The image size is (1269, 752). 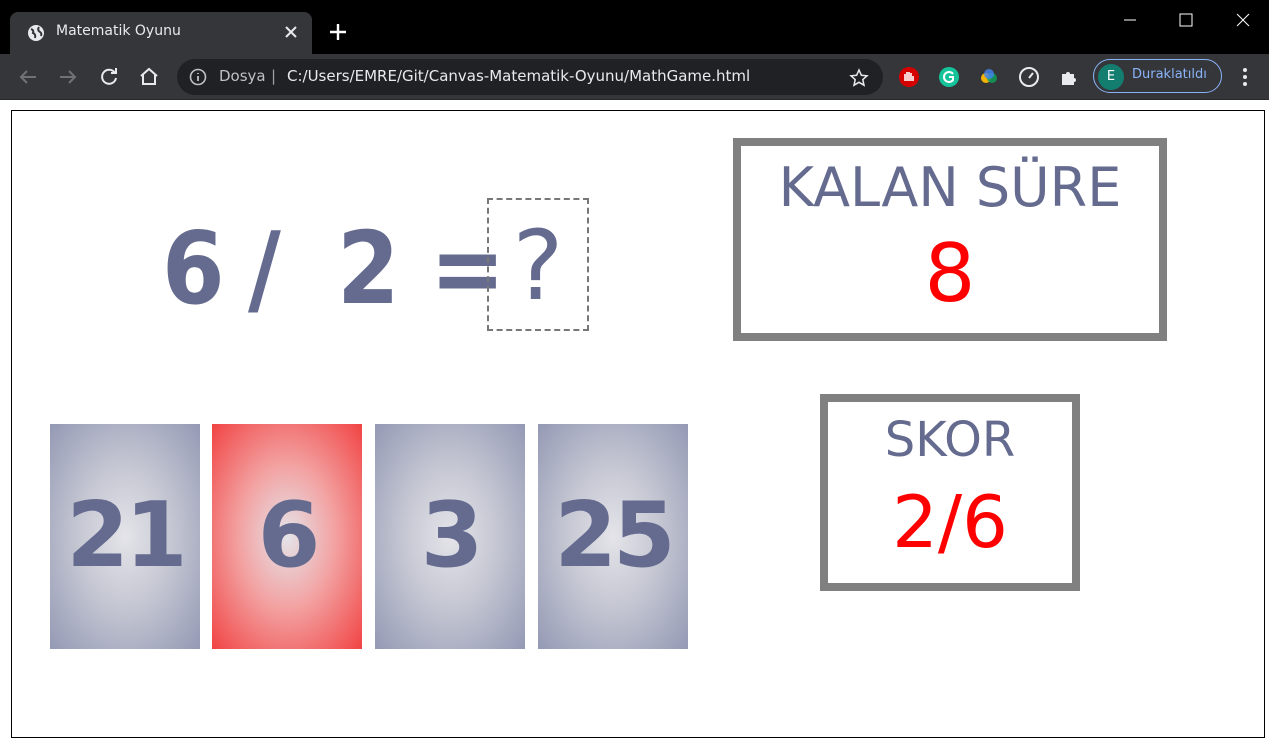 I want to click on browser-tab: Matematik Oyunu, so click(x=161, y=33).